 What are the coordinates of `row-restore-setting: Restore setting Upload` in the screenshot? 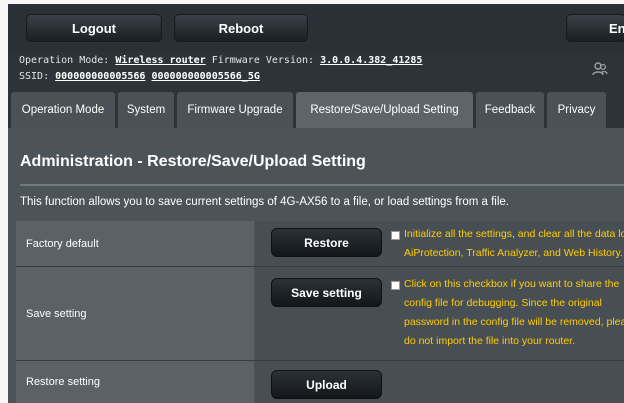 It's located at (320, 382).